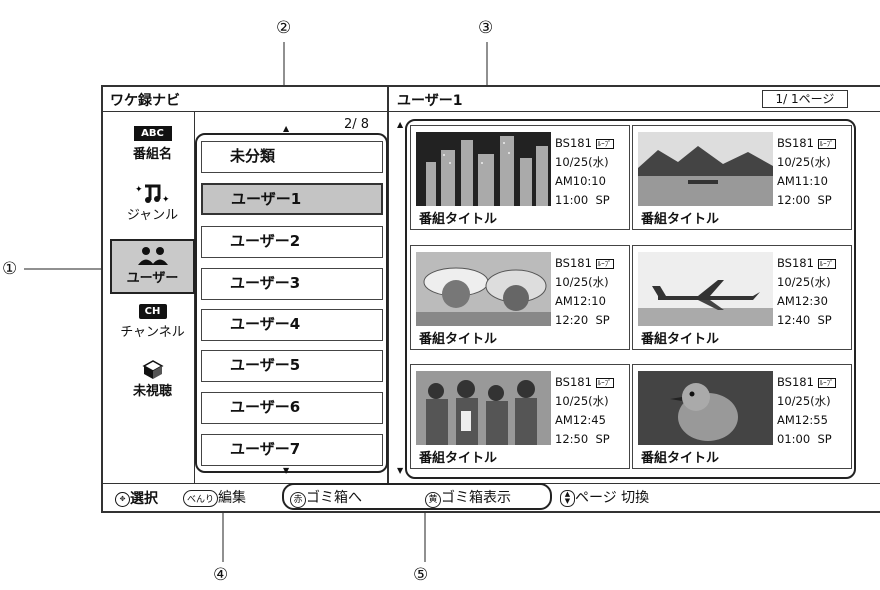 This screenshot has height=590, width=880. I want to click on screen-title: ワケ録ナビ, so click(145, 101).